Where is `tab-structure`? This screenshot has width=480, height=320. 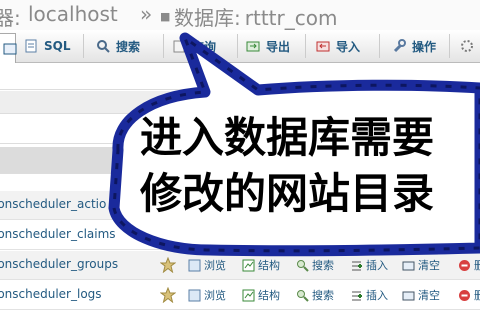
tab-structure is located at coordinates (8, 48).